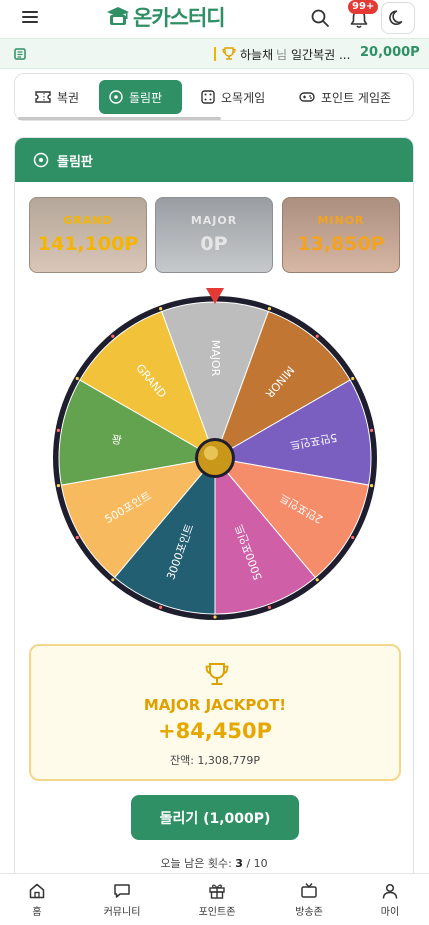 This screenshot has width=429, height=925. I want to click on result-title: MAJOR JACKPOT!, so click(215, 705).